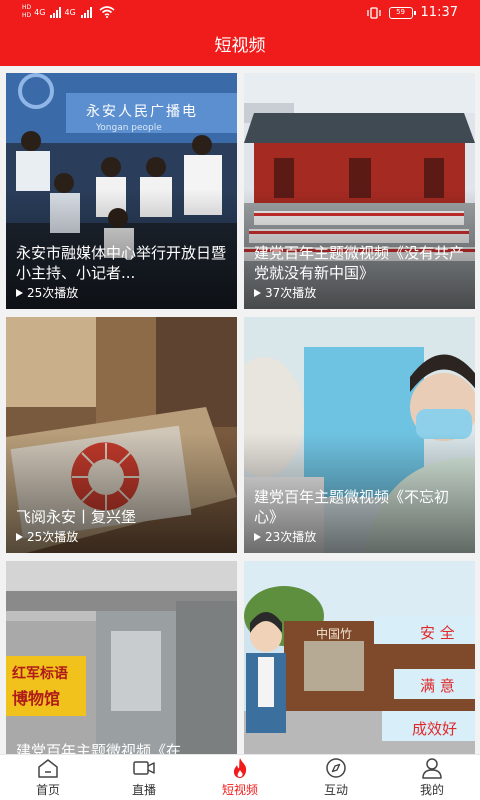  I want to click on status-right: 59 11:37, so click(412, 12).